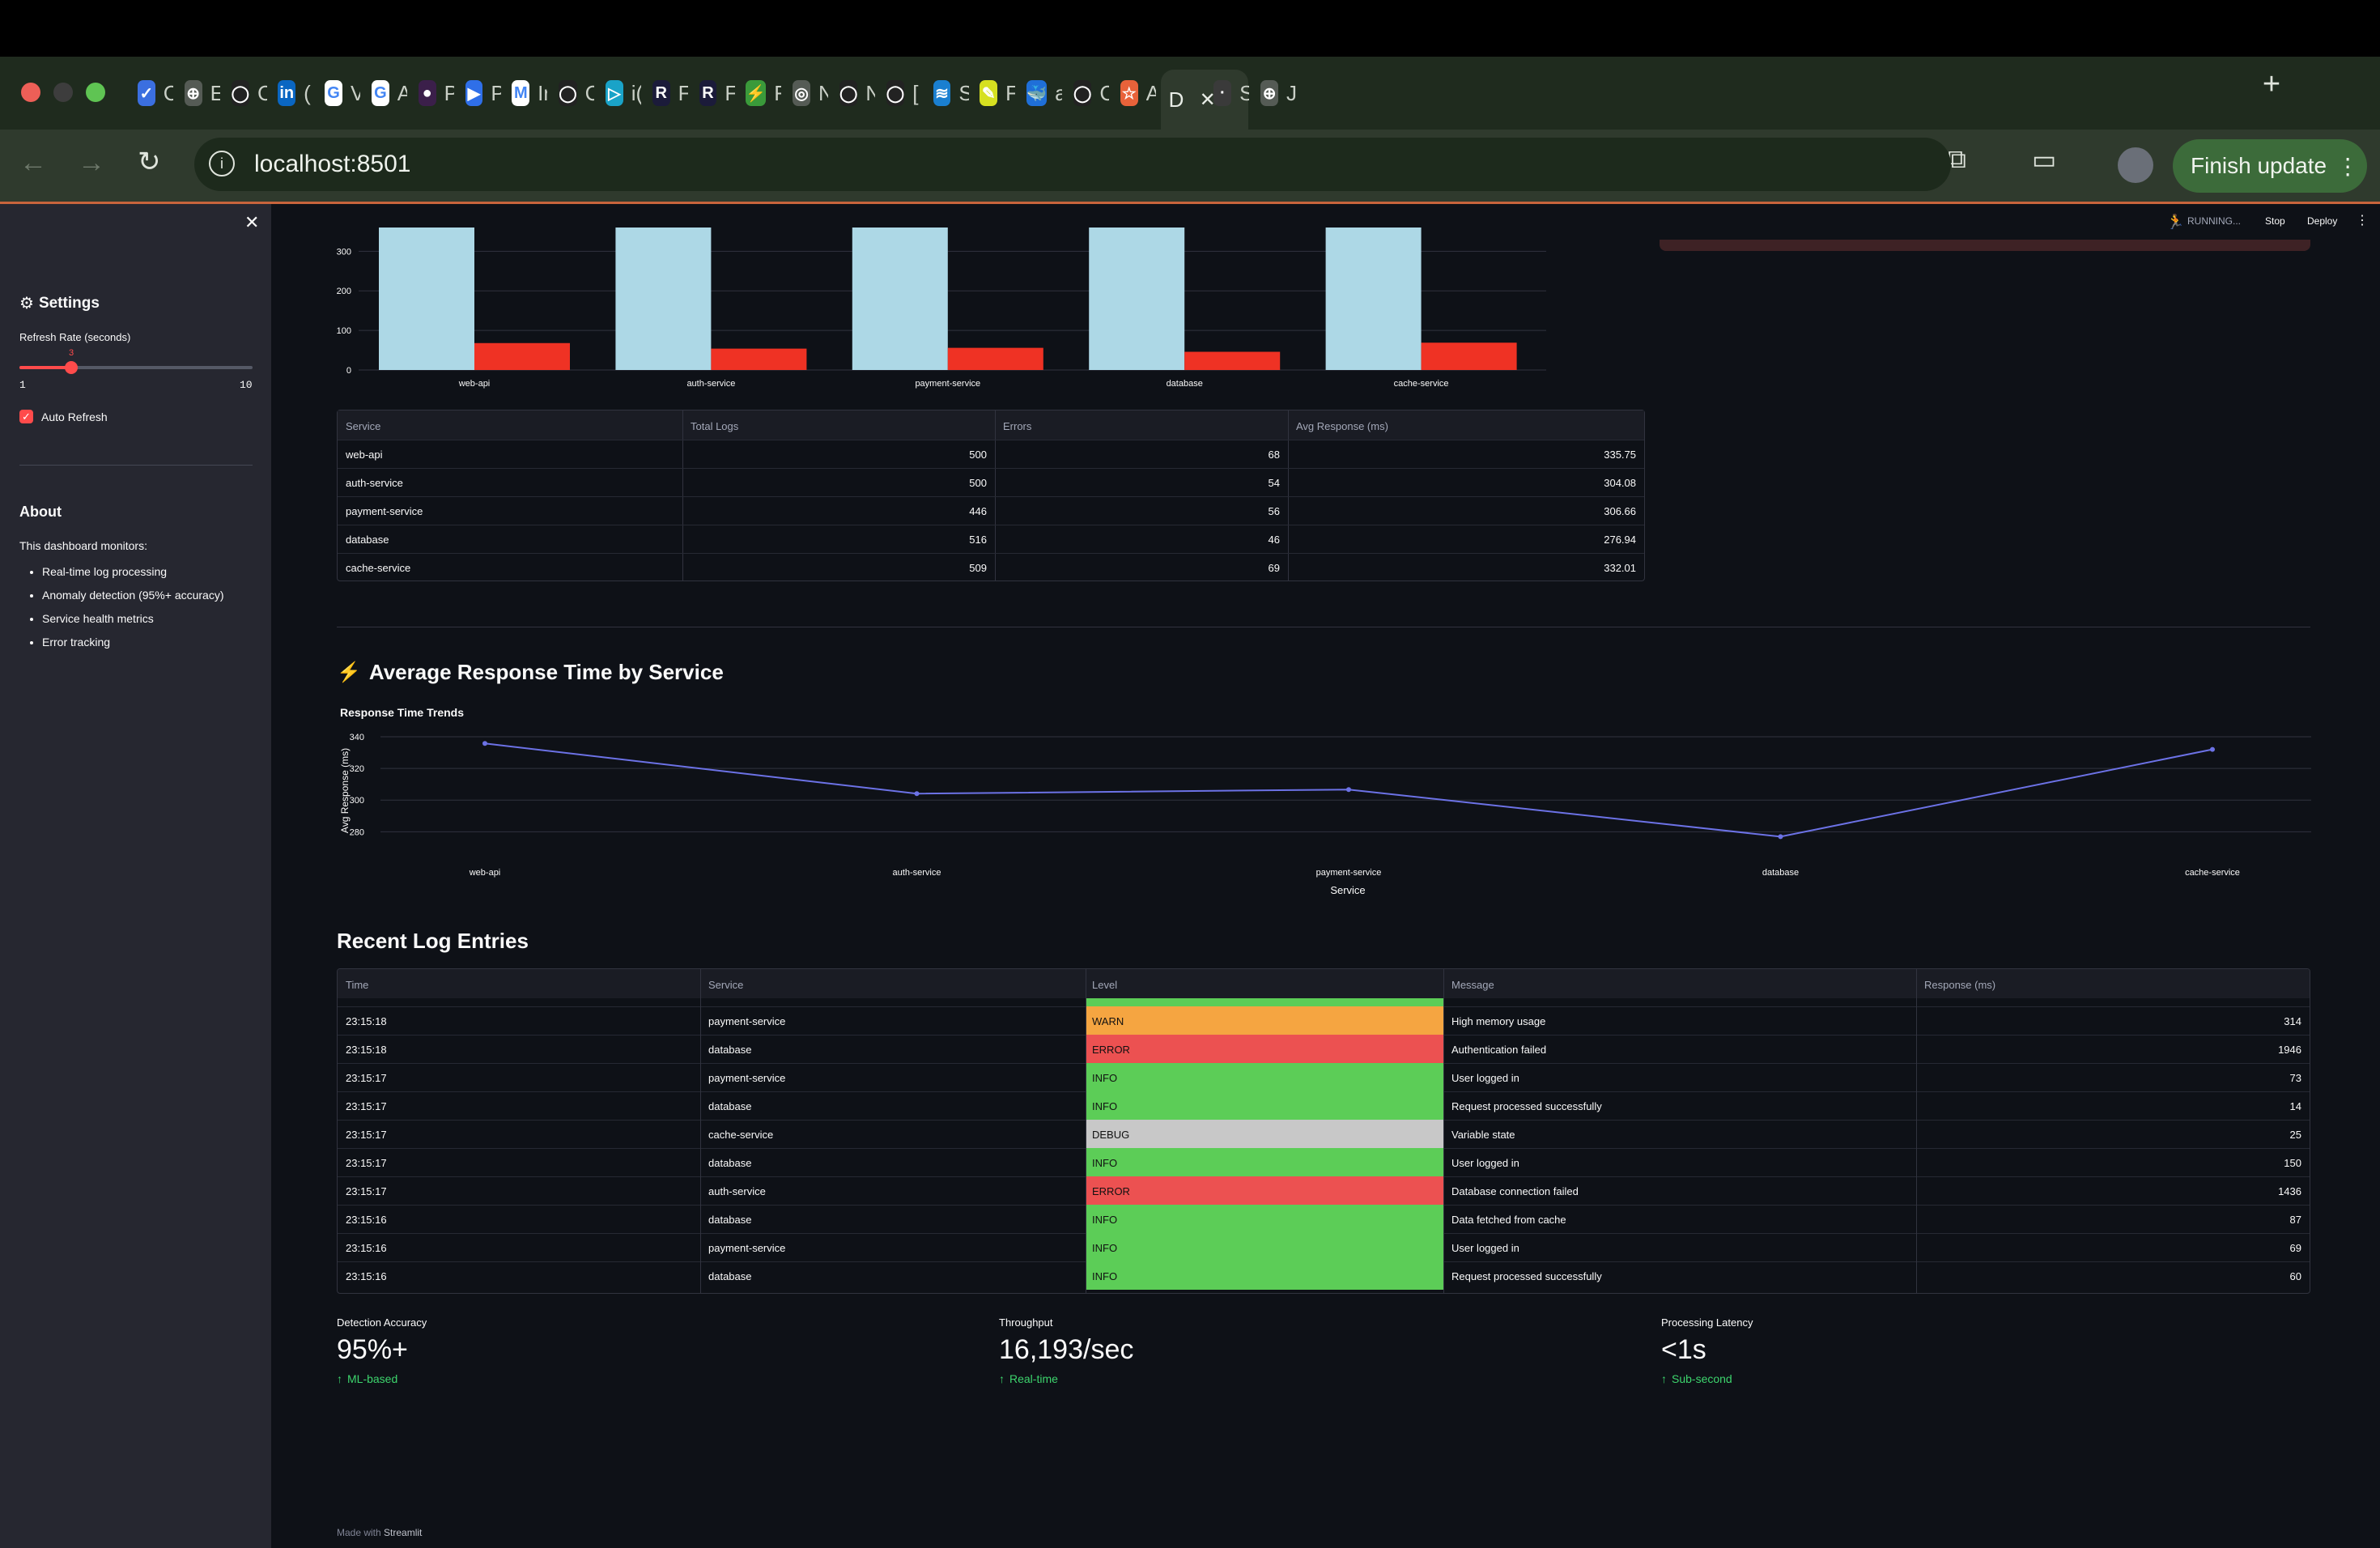 The width and height of the screenshot is (2380, 1548). Describe the element at coordinates (75, 337) in the screenshot. I see `refresh-rate-label: Refresh Rate (seconds)` at that location.